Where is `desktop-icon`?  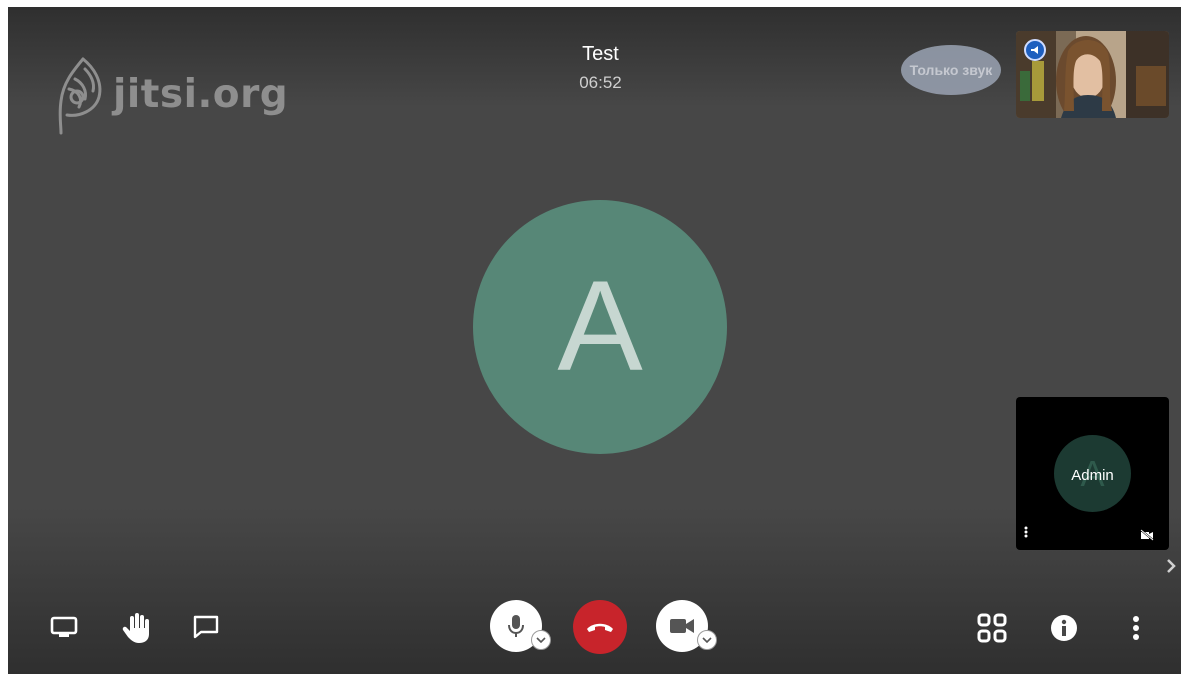 desktop-icon is located at coordinates (64, 626).